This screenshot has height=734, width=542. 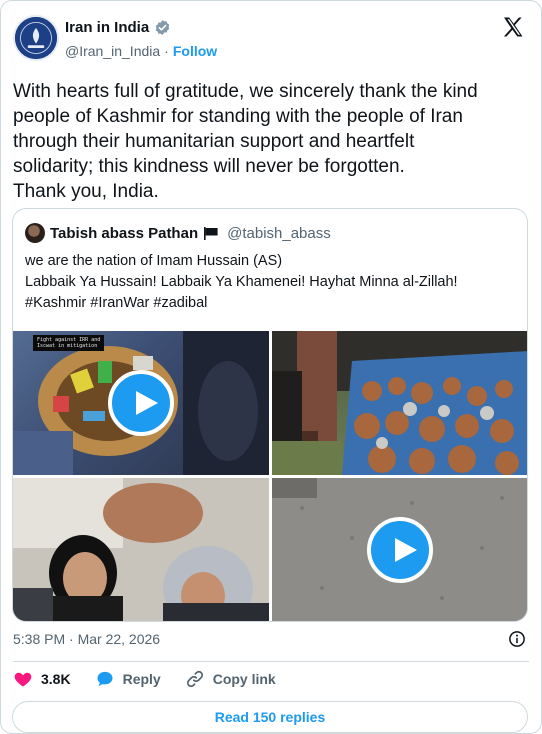 I want to click on flag-icon, so click(x=211, y=233).